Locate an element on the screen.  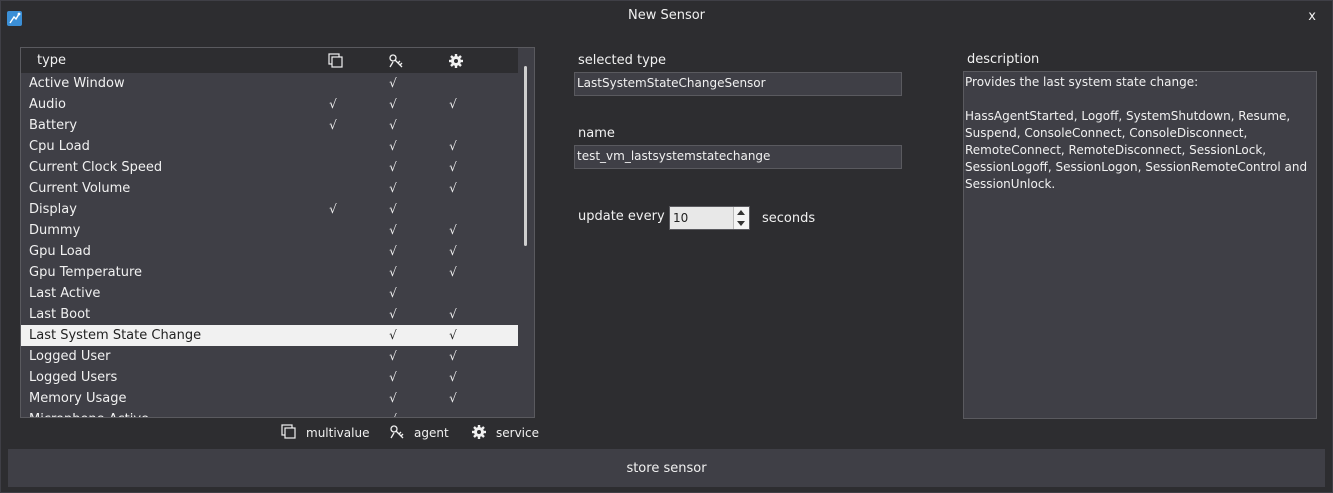
list-item: Gpu Temperature √ √ is located at coordinates (269, 272).